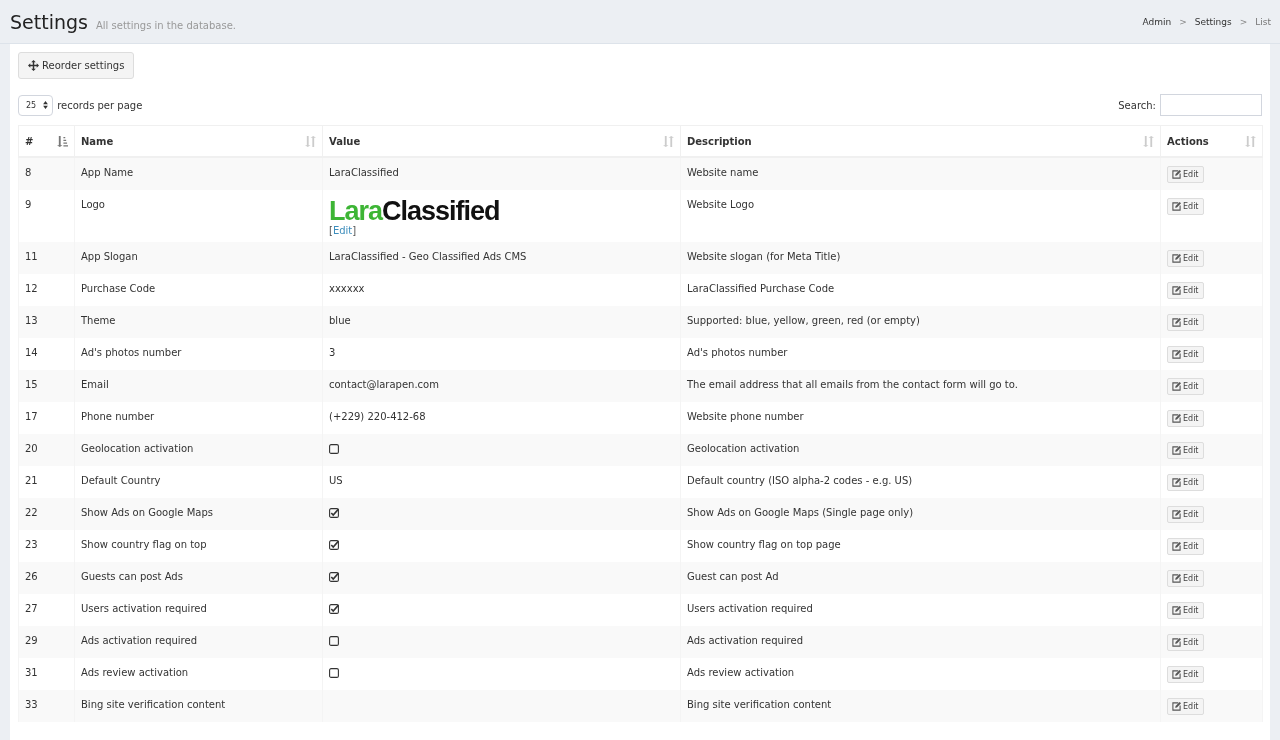 This screenshot has height=740, width=1280. I want to click on page-size-label: records per page, so click(100, 105).